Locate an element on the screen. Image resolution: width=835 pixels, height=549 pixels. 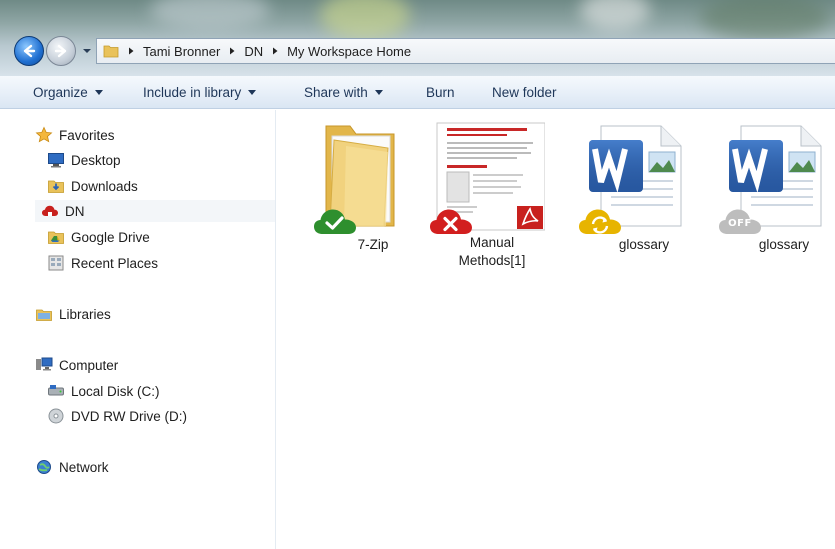
sidebar-item-recent-places: Recent Places is located at coordinates (102, 263).